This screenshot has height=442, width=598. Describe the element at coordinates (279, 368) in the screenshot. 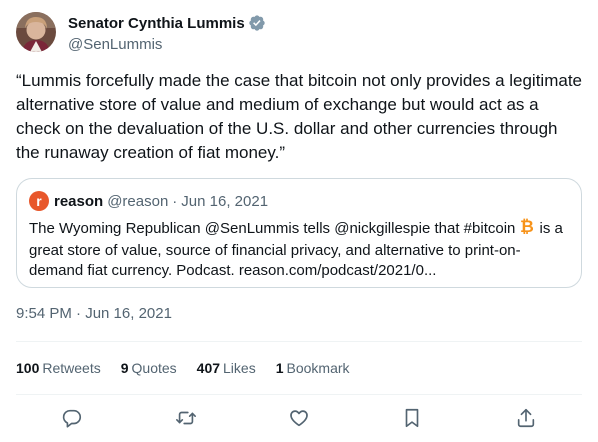

I see `bookmarks-count: 1` at that location.